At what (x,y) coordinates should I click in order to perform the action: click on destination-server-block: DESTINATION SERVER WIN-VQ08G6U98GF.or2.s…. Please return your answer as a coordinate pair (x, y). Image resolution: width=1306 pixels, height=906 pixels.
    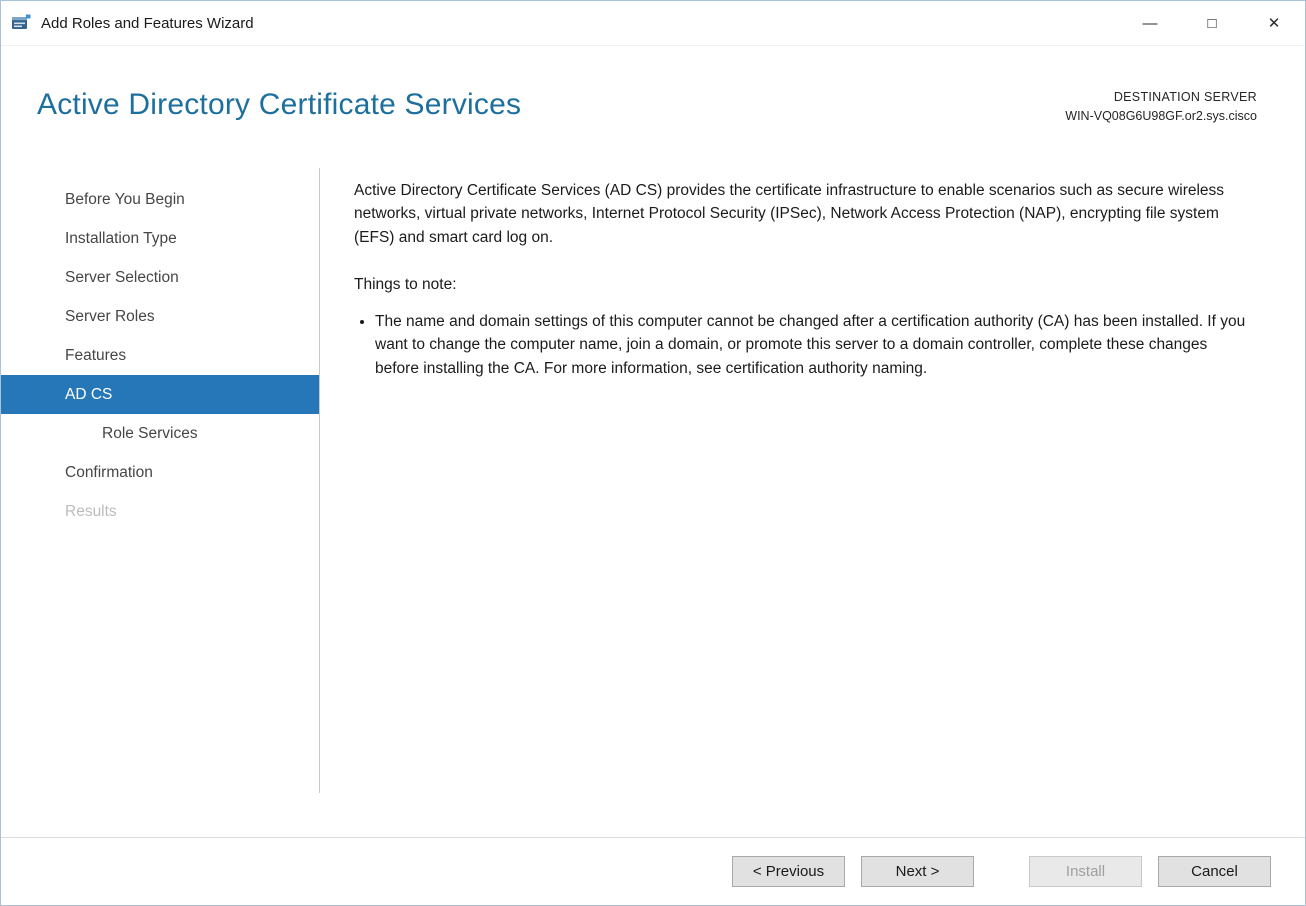
    Looking at the image, I should click on (1161, 107).